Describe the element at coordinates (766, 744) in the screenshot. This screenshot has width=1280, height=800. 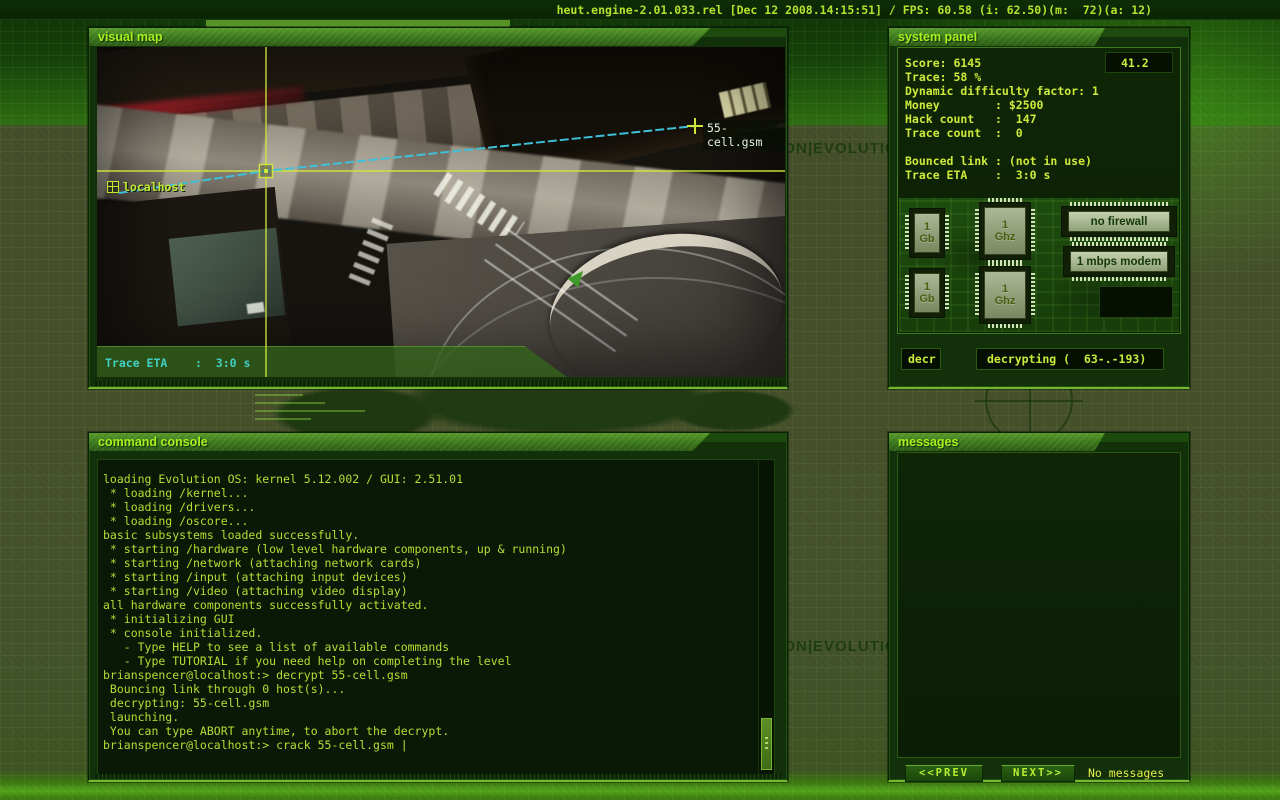
I see `console-scrollbar-thumb` at that location.